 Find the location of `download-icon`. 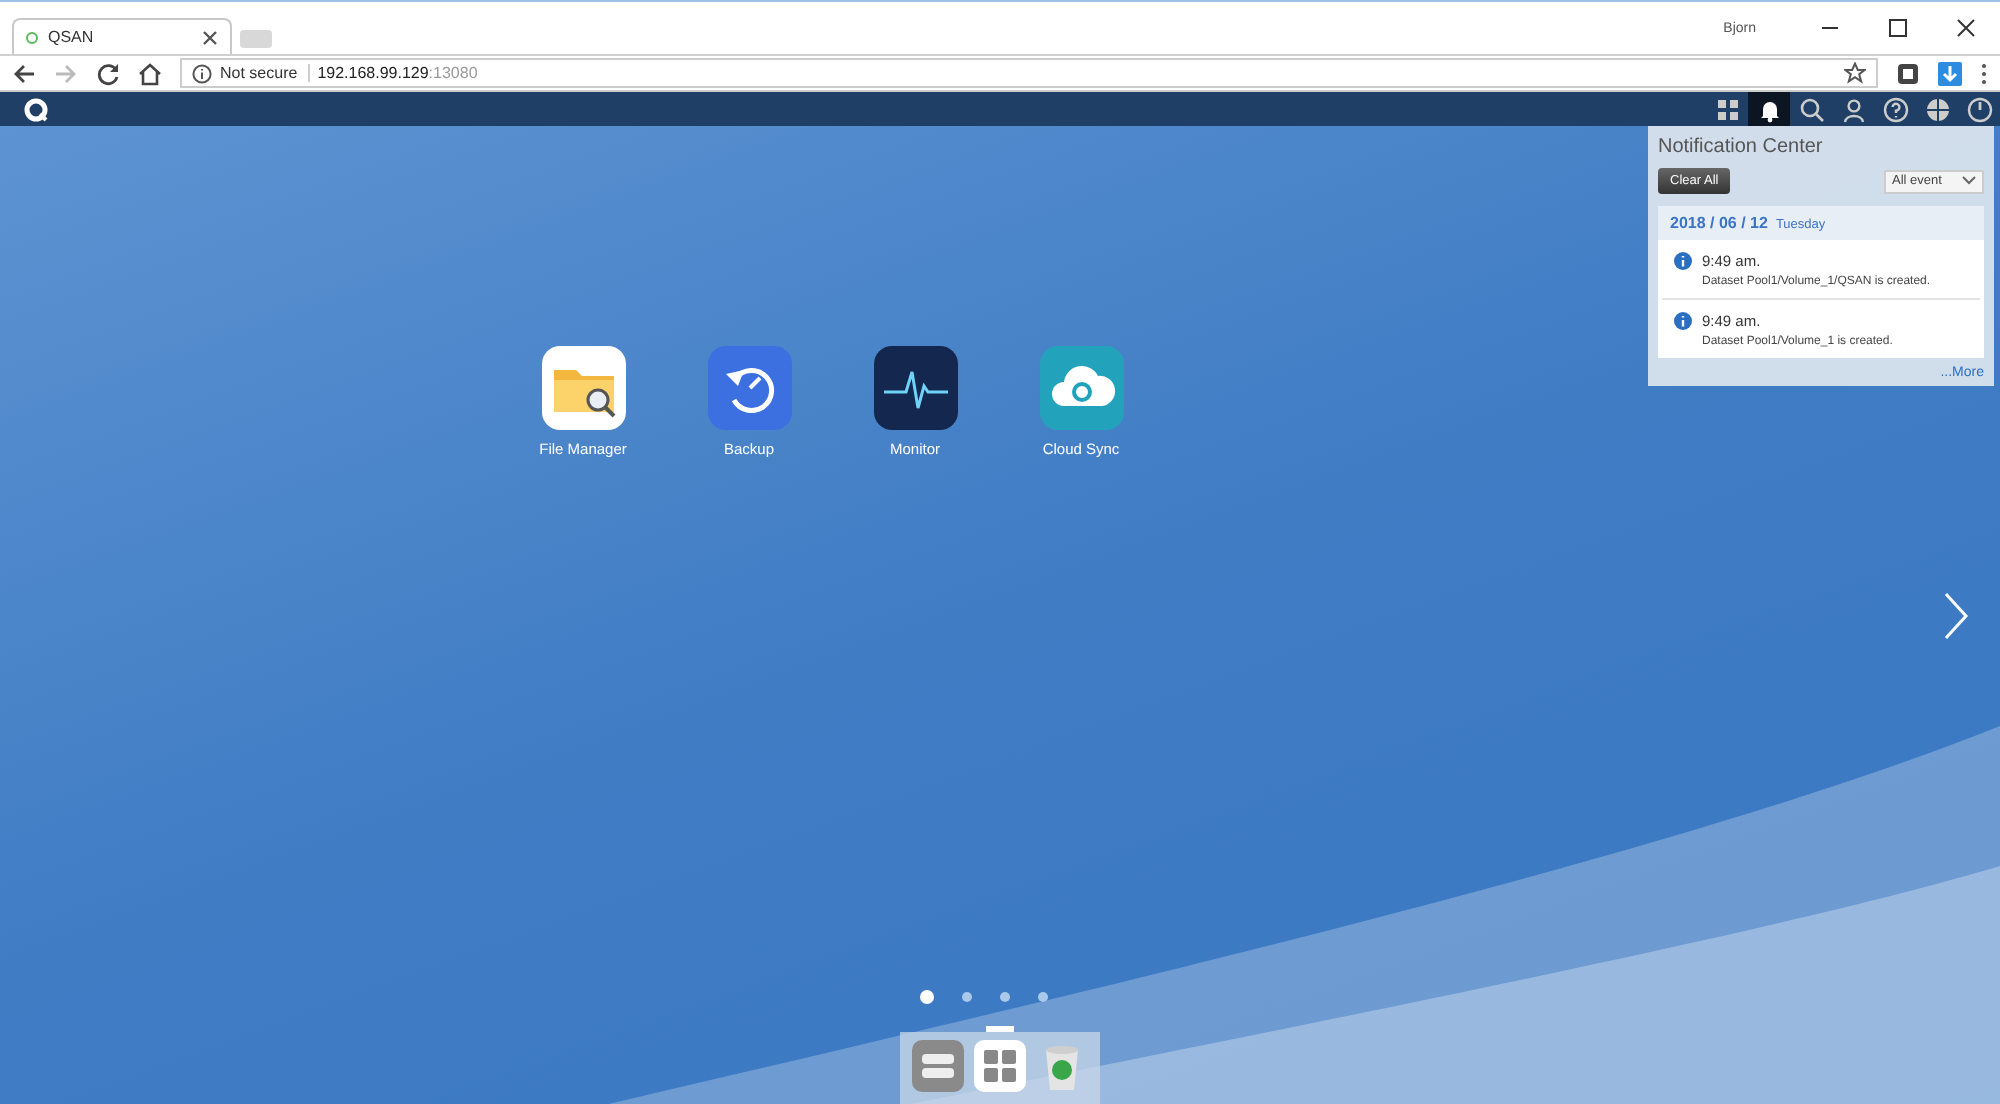

download-icon is located at coordinates (1950, 73).